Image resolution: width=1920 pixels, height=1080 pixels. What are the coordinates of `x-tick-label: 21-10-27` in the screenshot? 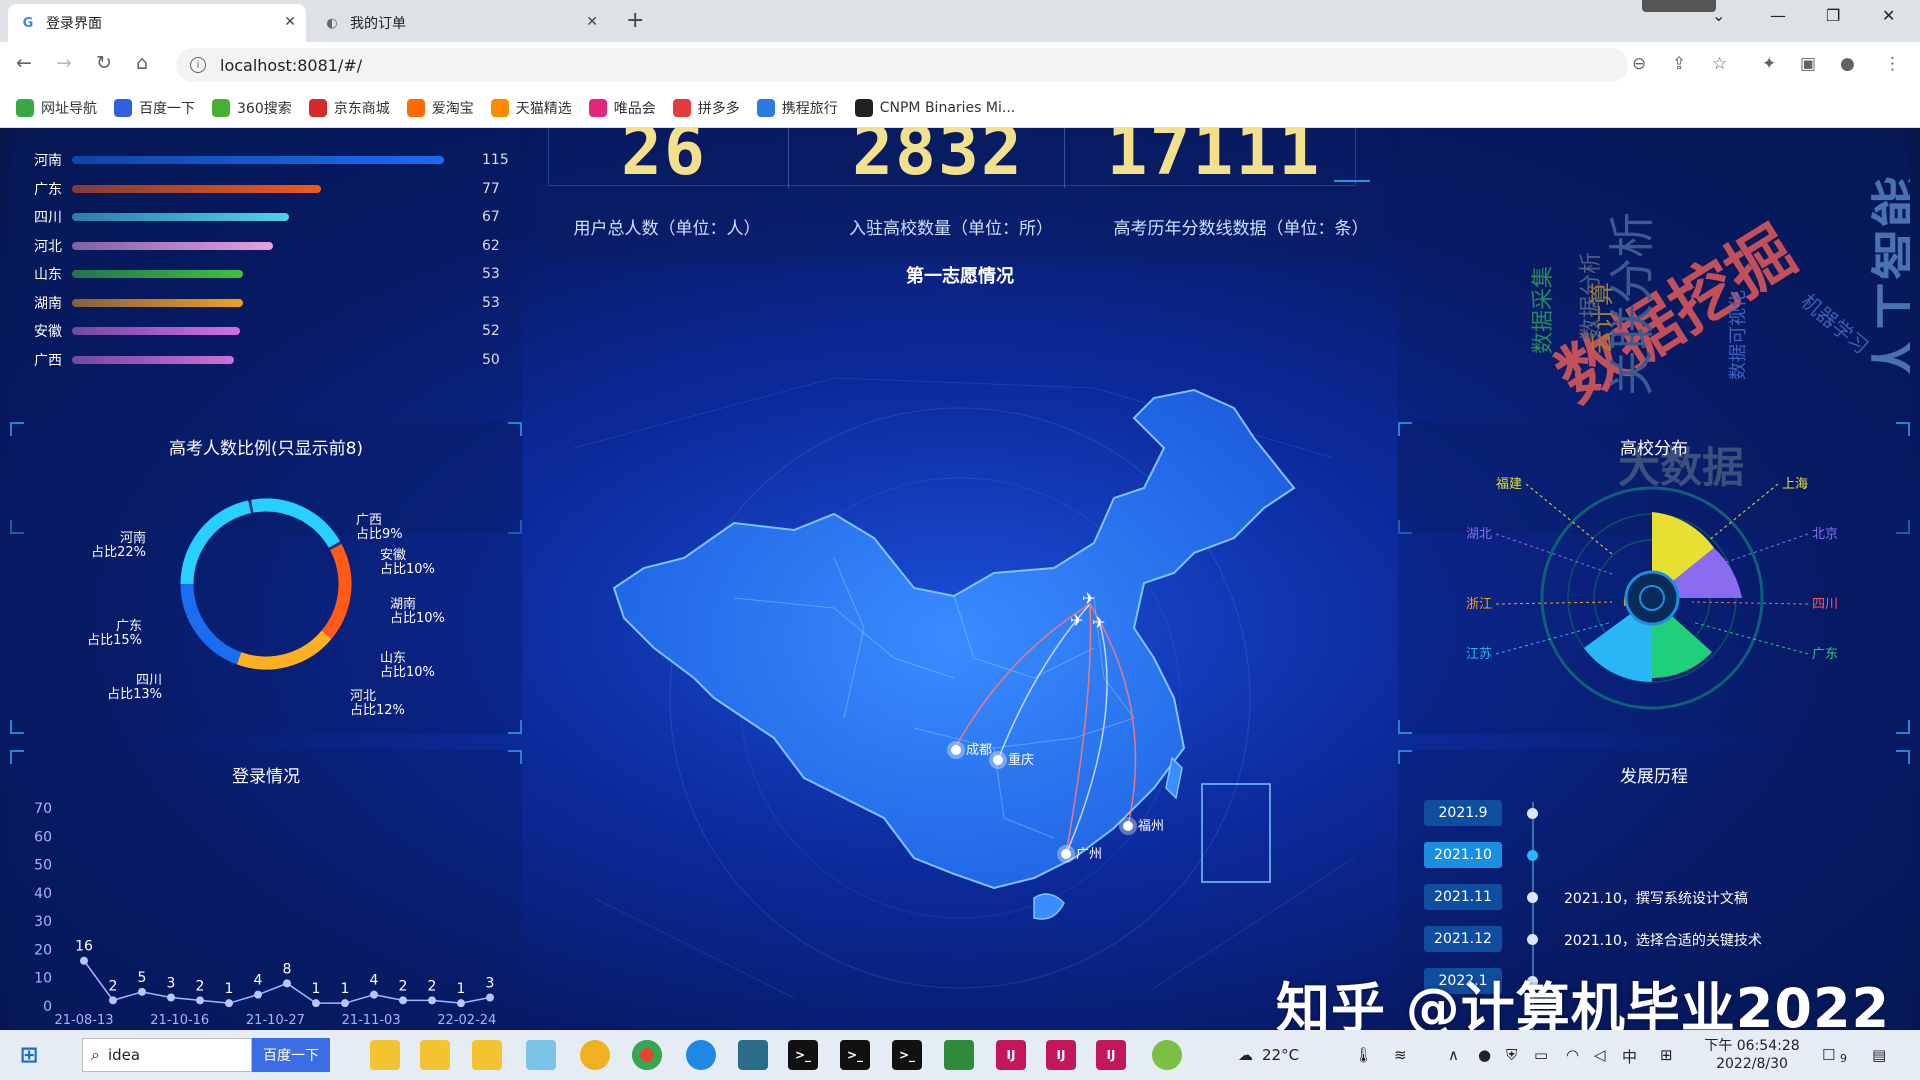 It's located at (275, 1020).